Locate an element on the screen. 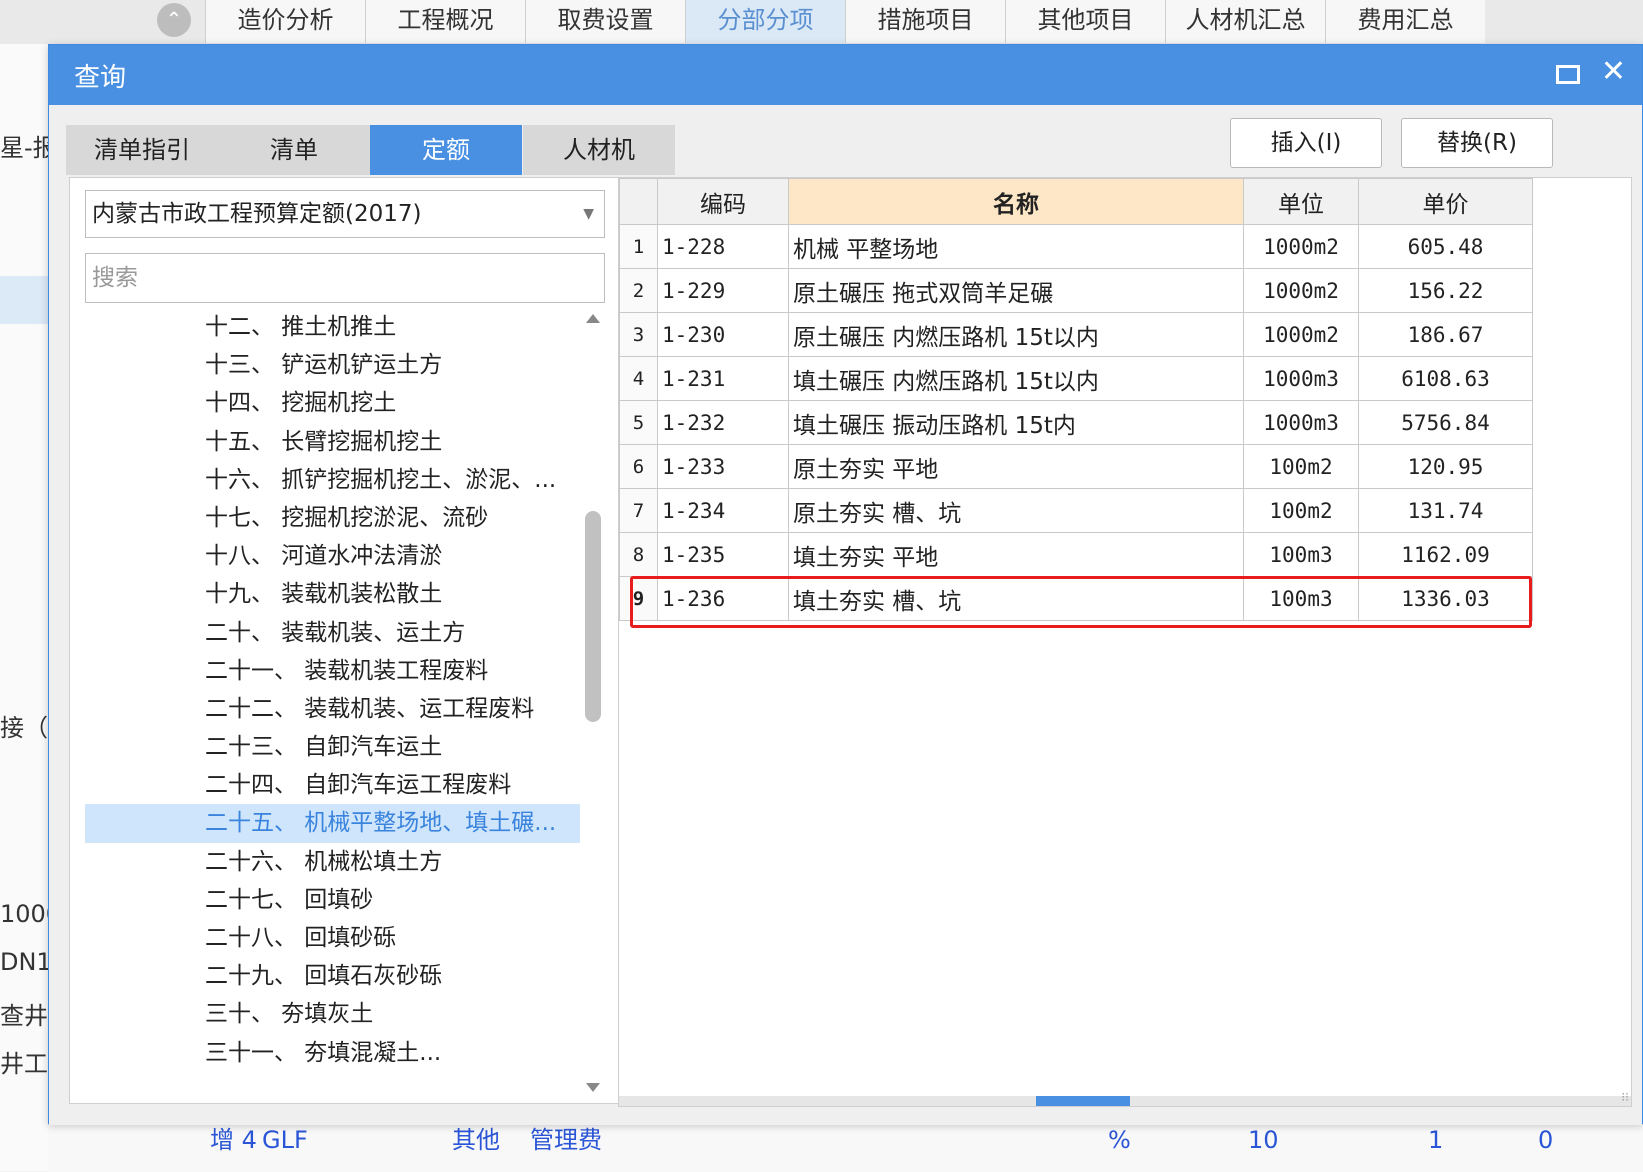  row-number: 1 is located at coordinates (638, 246).